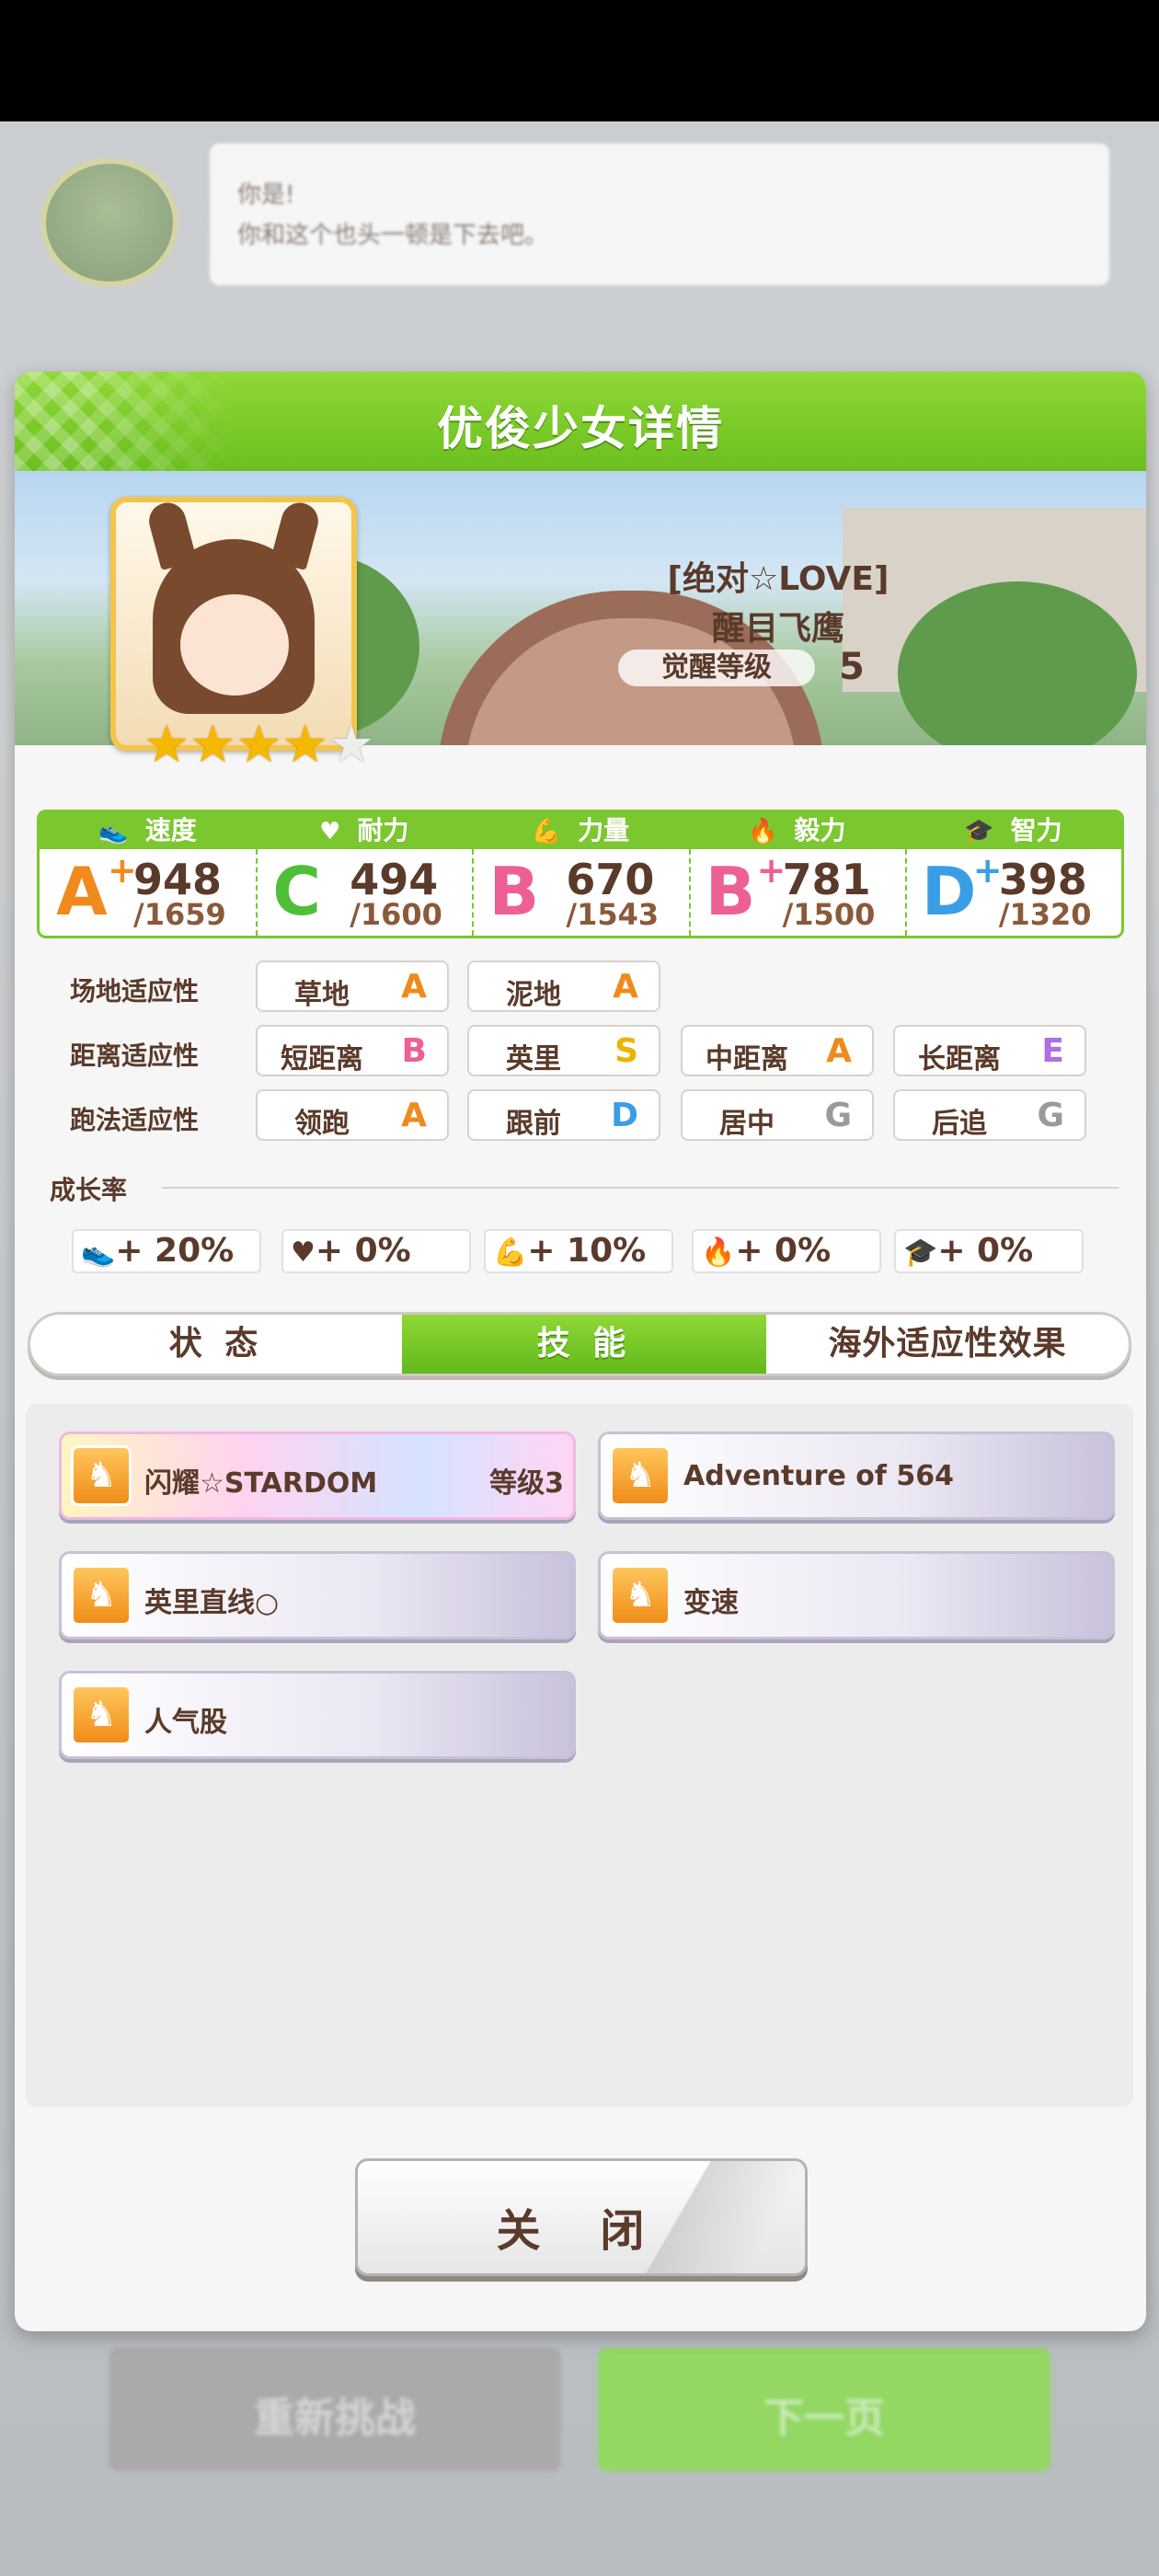 The height and width of the screenshot is (2576, 1159). Describe the element at coordinates (233, 624) in the screenshot. I see `character-portrait` at that location.